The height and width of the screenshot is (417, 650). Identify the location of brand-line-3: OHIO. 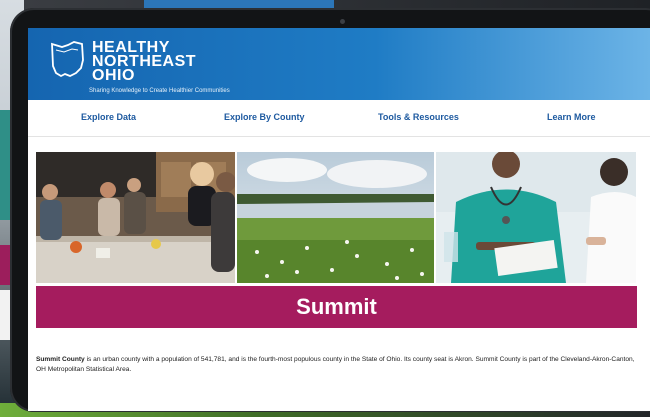
(113, 75).